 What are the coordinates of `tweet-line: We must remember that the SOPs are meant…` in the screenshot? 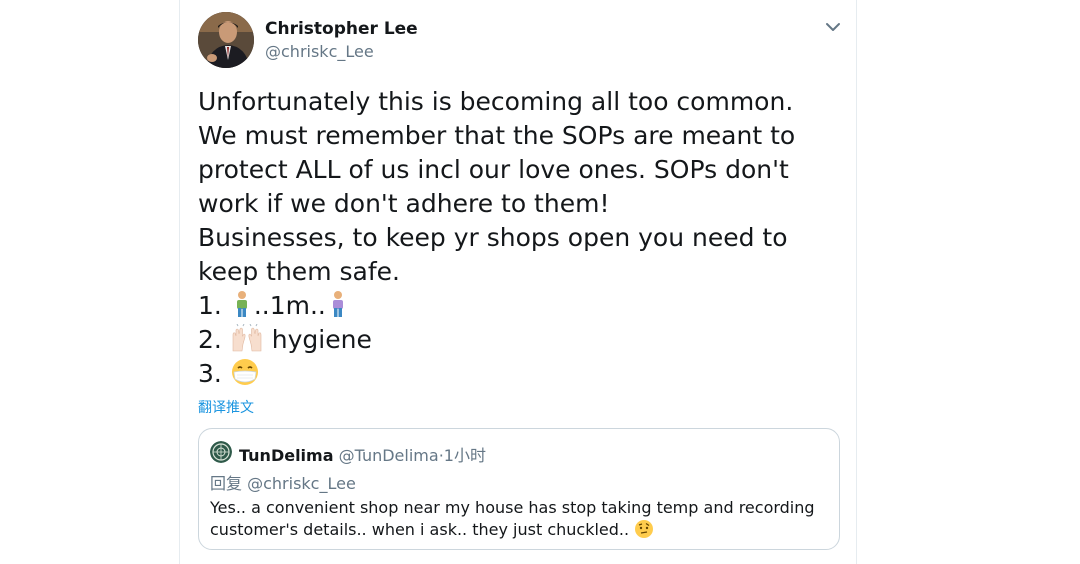 It's located at (497, 135).